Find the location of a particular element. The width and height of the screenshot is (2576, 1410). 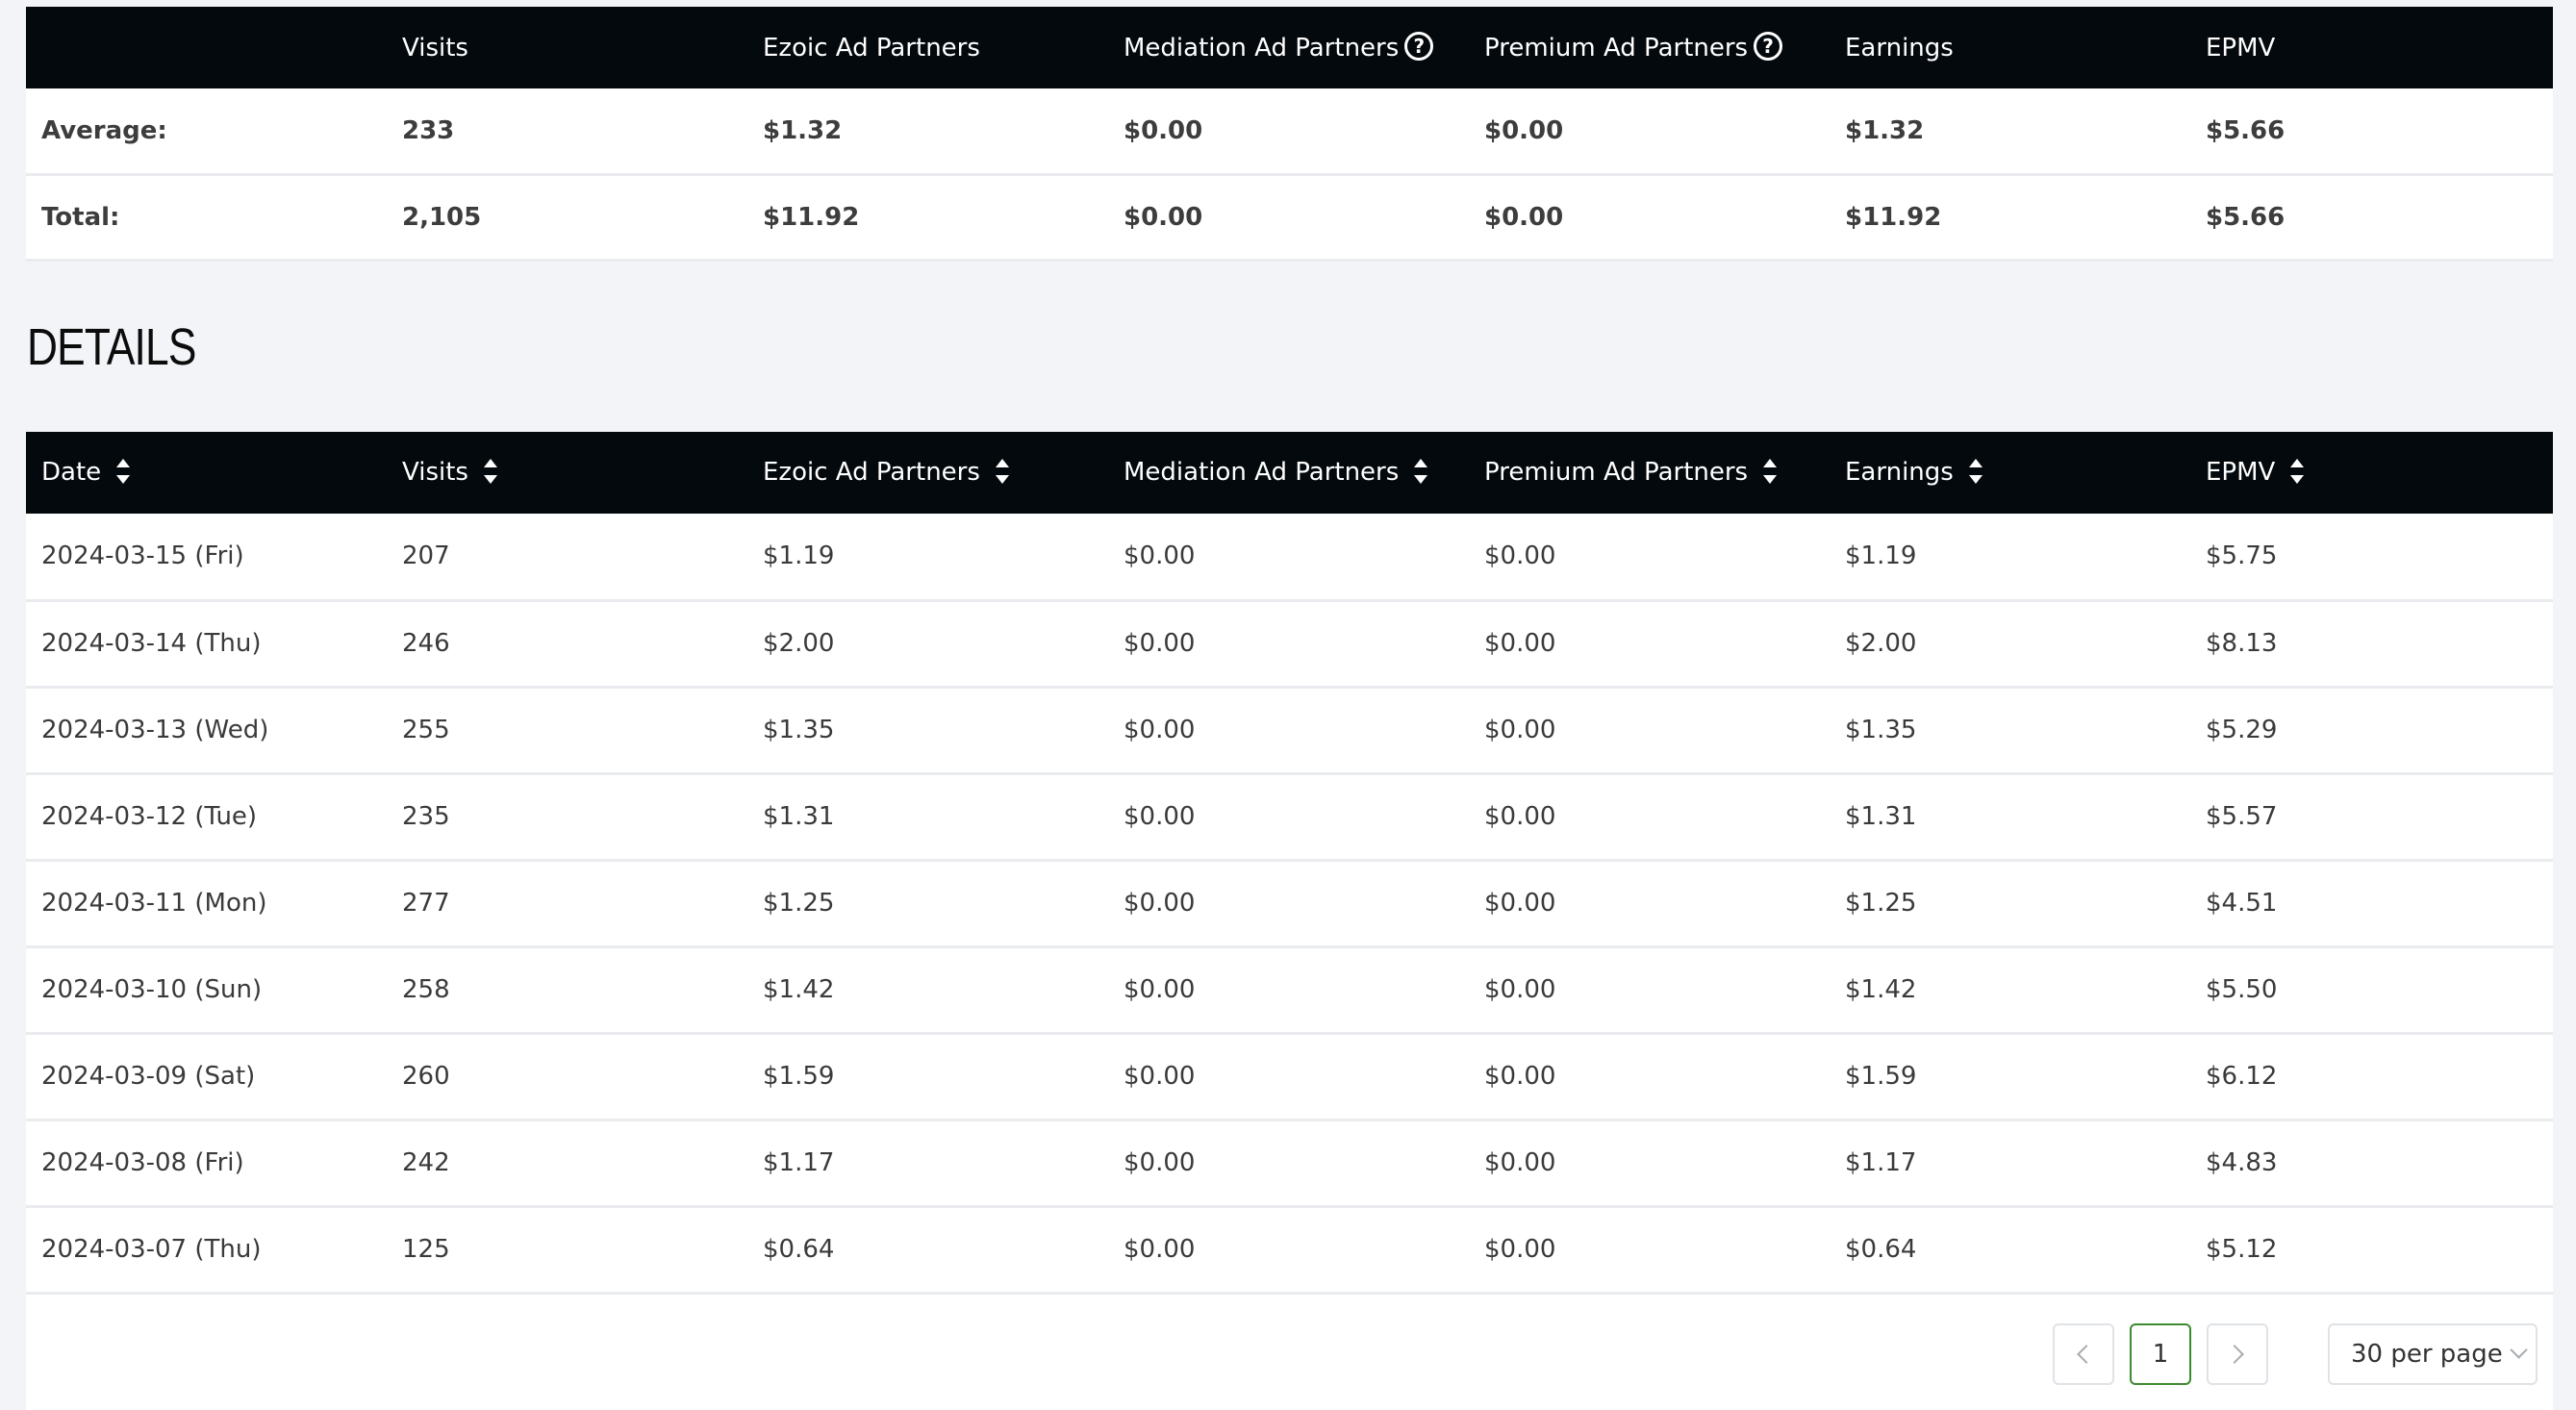

details-cell-ezoic: $2.00 is located at coordinates (799, 643).